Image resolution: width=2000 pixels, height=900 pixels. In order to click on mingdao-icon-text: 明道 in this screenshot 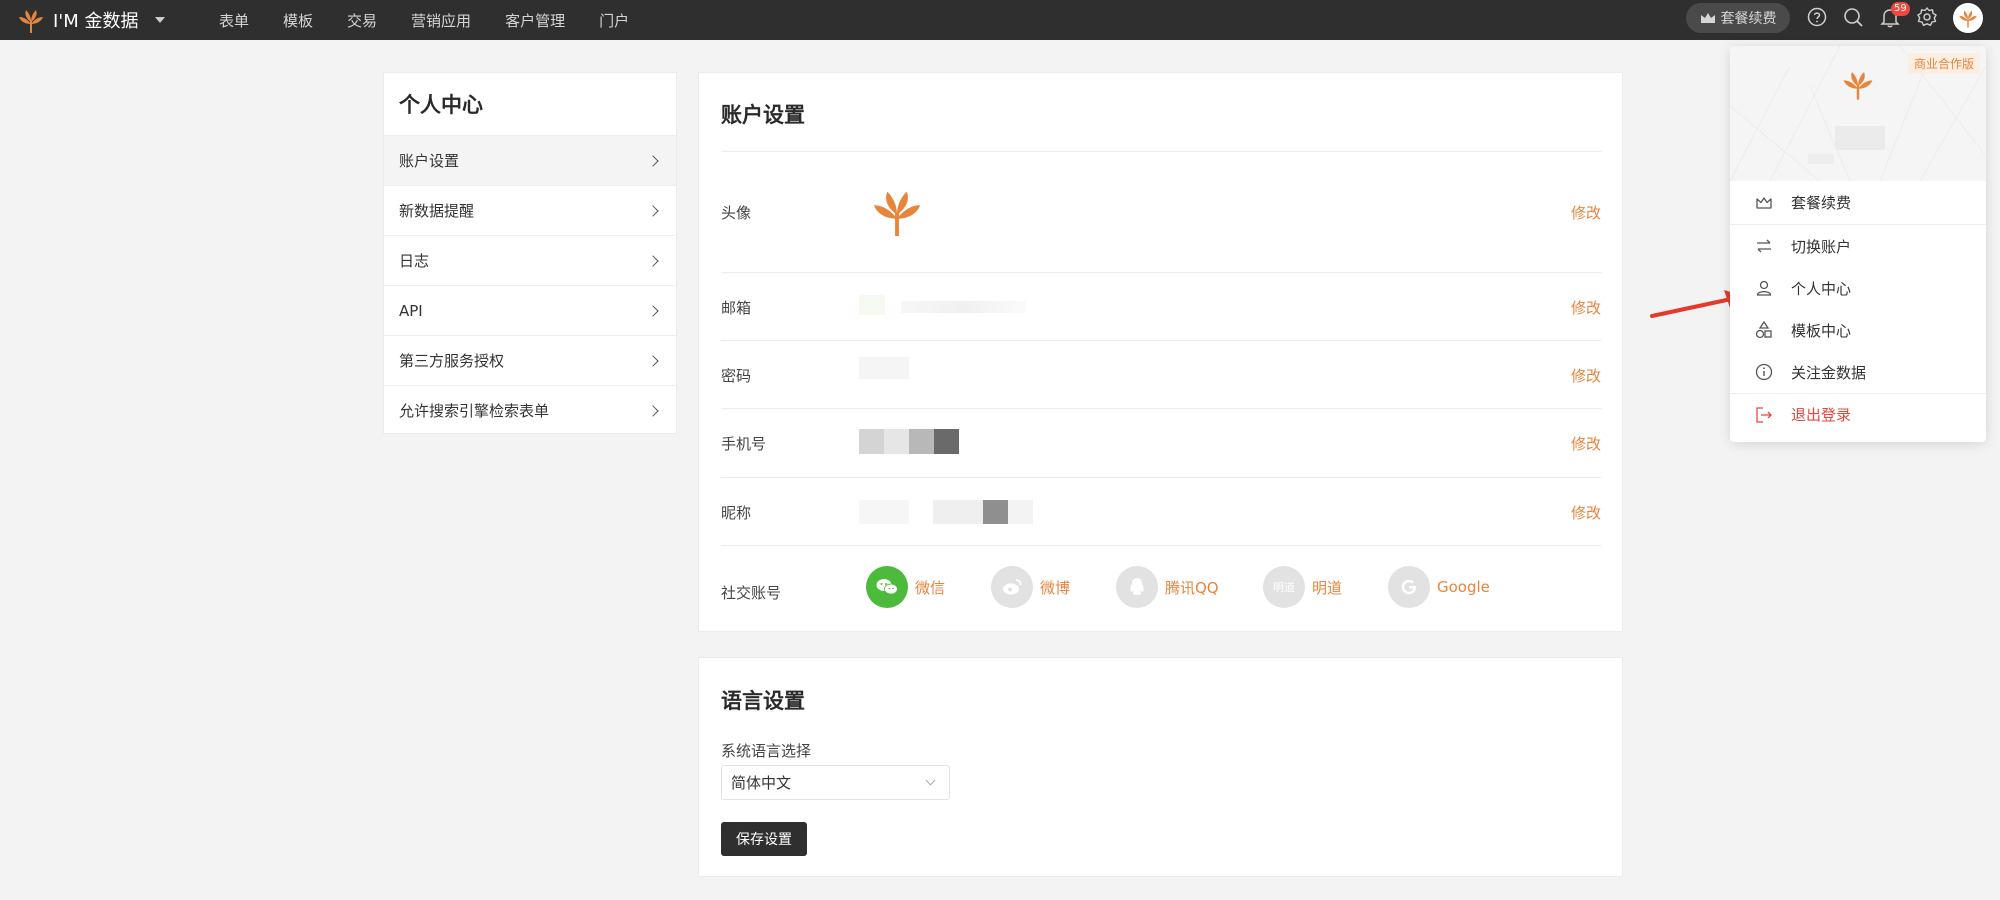, I will do `click(1284, 587)`.